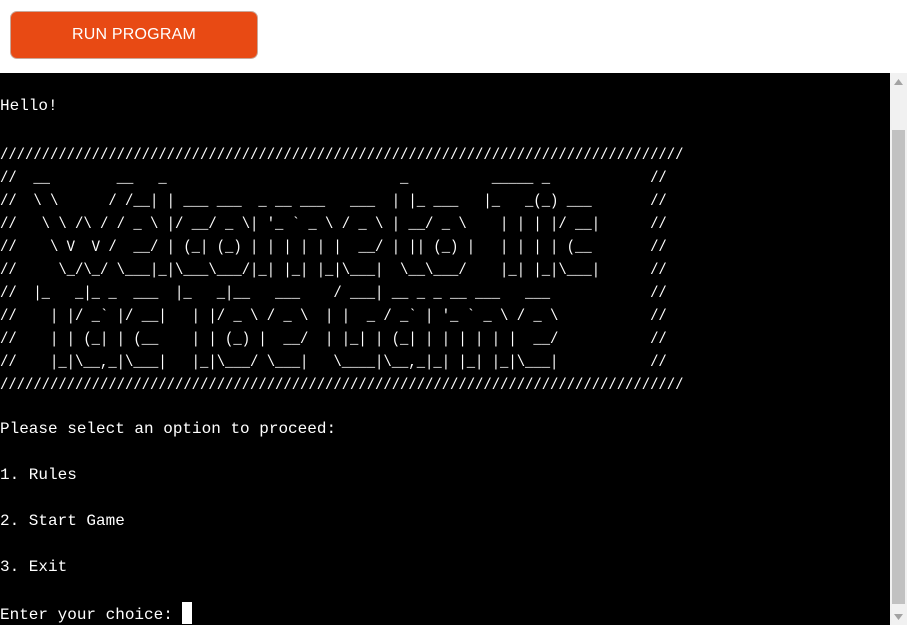  I want to click on terminal-scrollbar, so click(898, 349).